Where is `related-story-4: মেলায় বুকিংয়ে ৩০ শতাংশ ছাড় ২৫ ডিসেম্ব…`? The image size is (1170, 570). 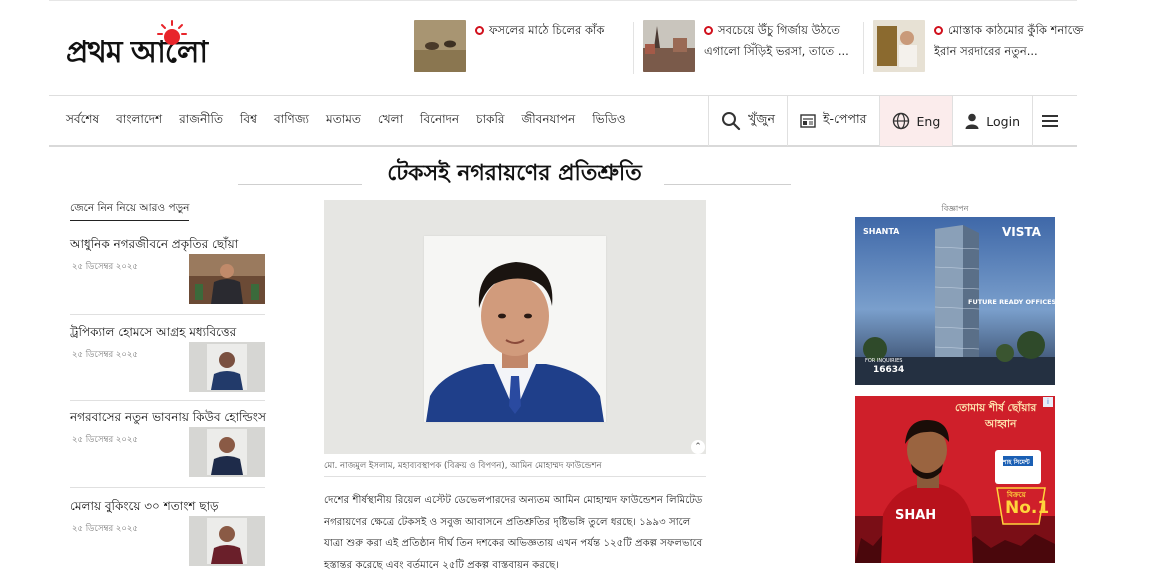 related-story-4: মেলায় বুকিংয়ে ৩০ শতাংশ ছাড় ২৫ ডিসেম্ব… is located at coordinates (167, 532).